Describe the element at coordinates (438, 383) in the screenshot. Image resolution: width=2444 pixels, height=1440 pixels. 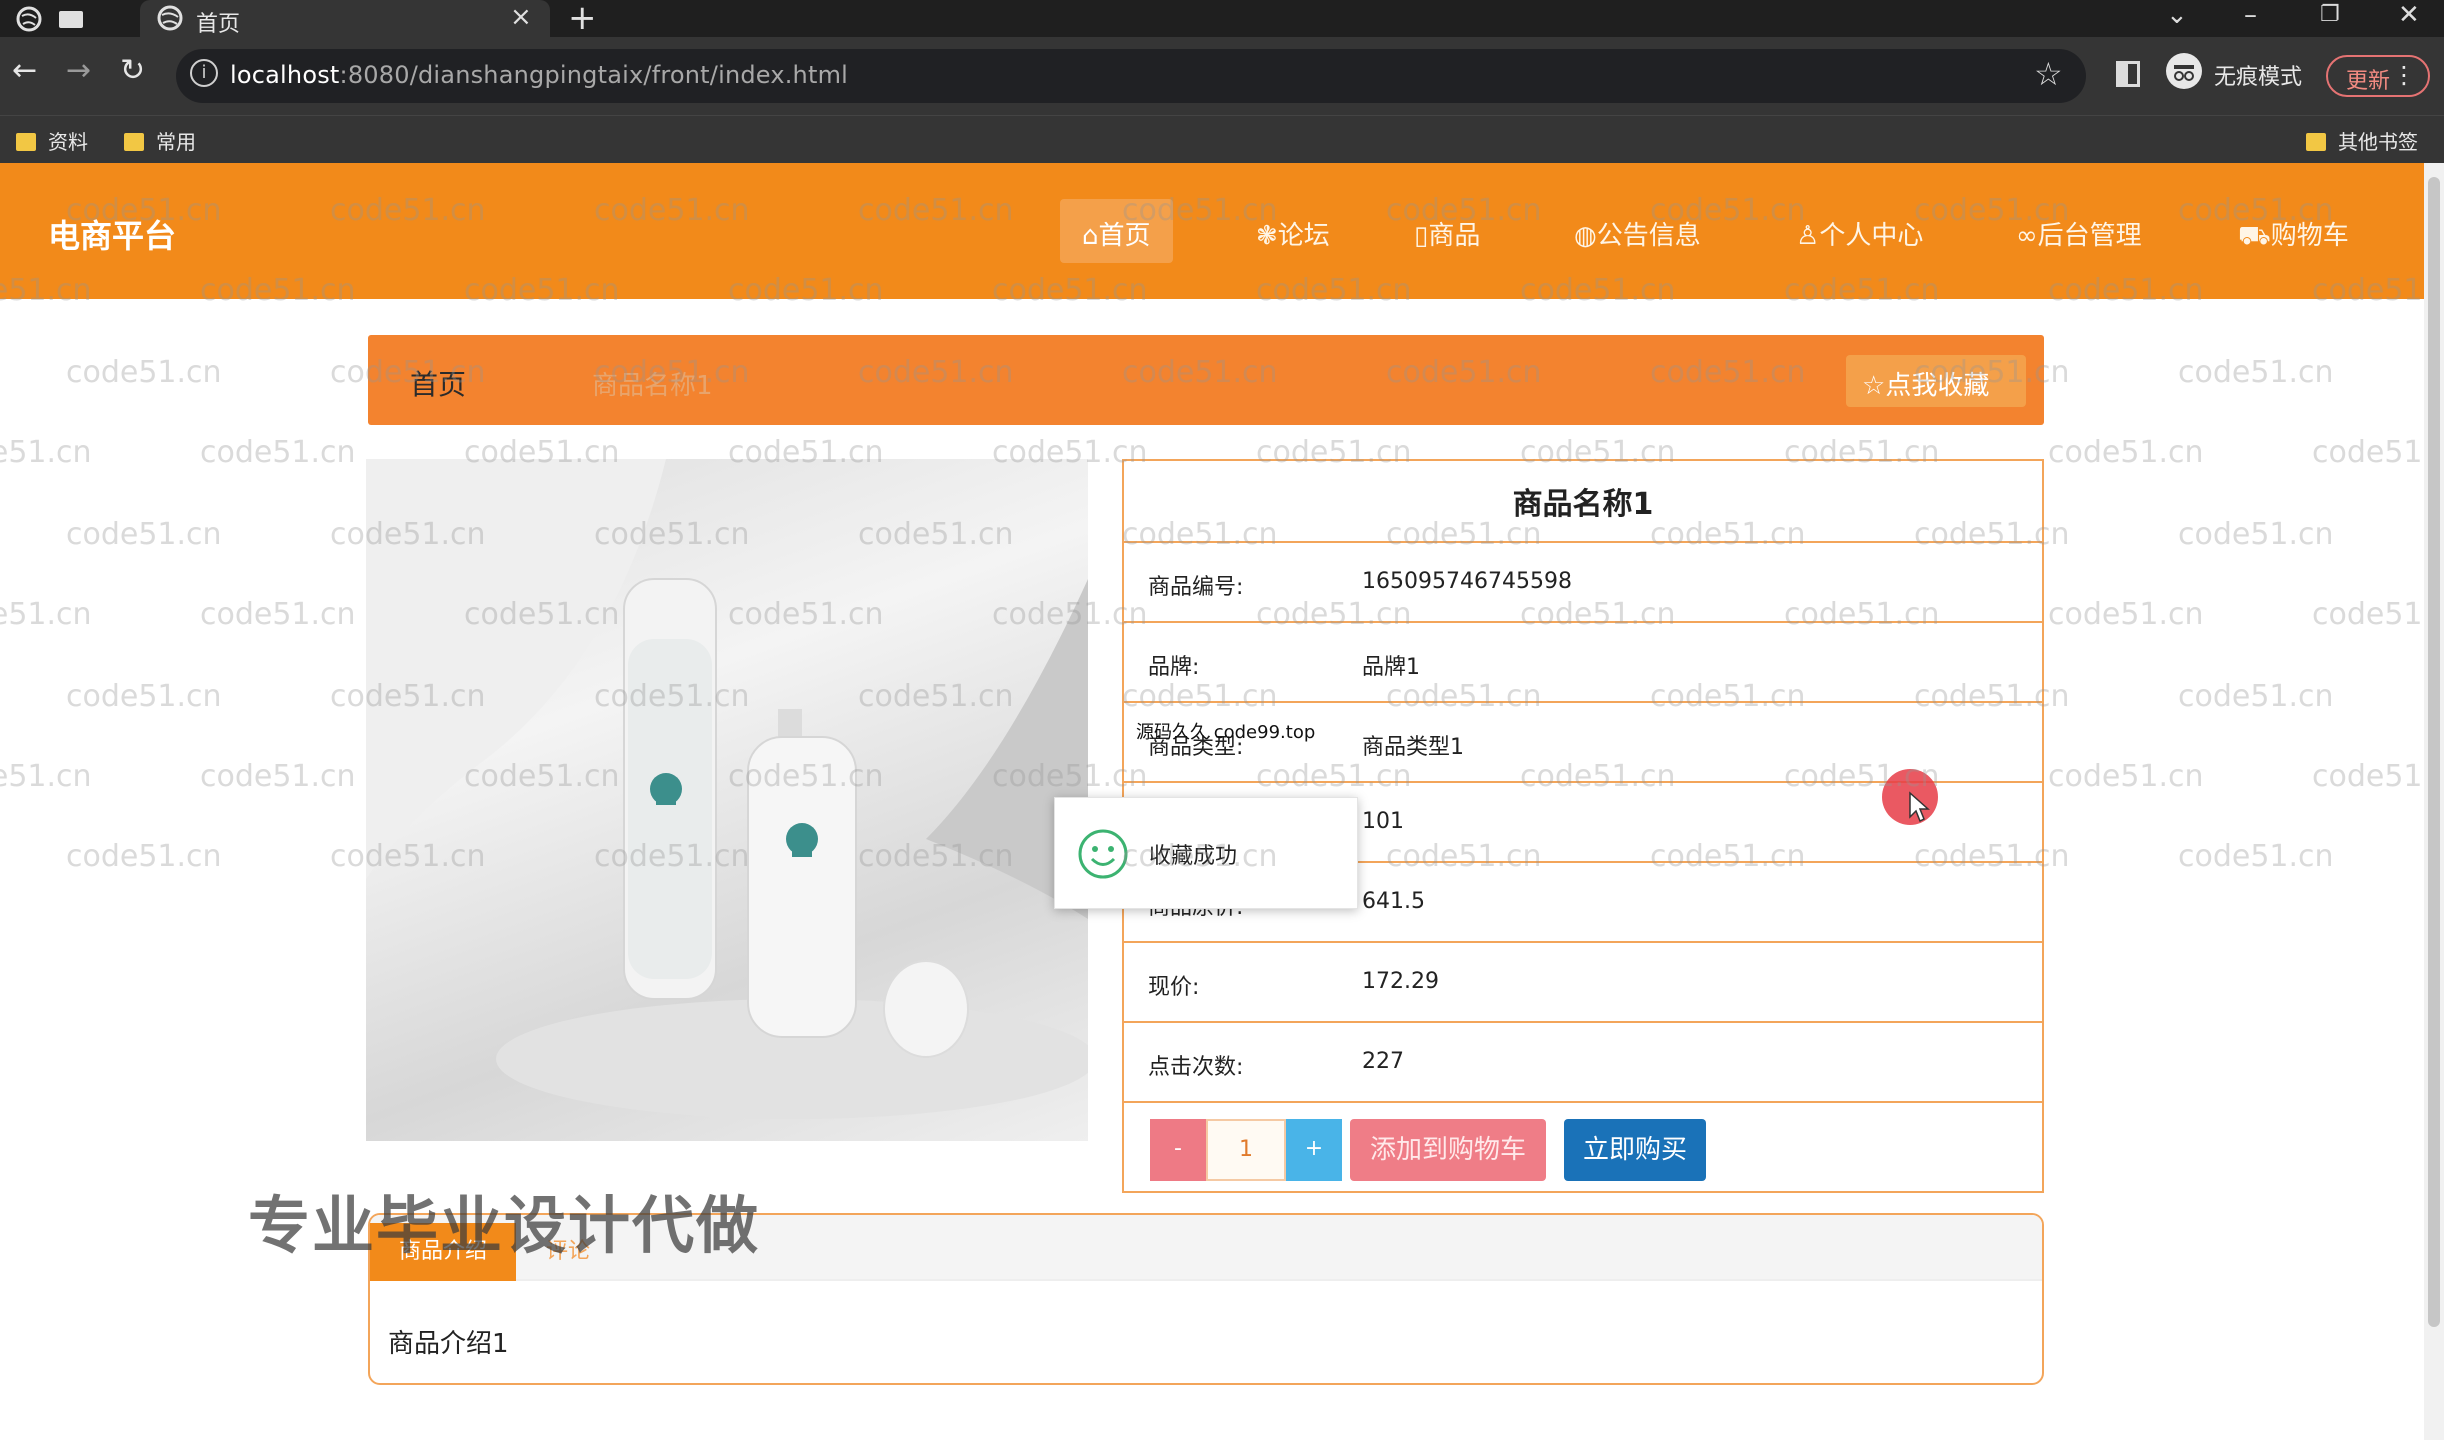
I see `breadcrumb-home: 首页` at that location.